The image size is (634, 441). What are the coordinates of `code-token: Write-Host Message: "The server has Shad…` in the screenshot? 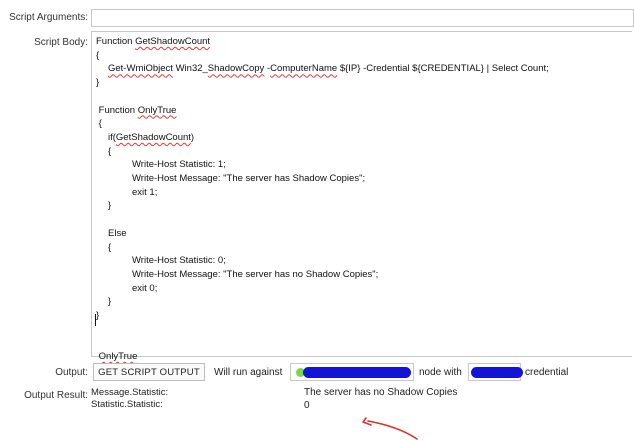 It's located at (249, 178).